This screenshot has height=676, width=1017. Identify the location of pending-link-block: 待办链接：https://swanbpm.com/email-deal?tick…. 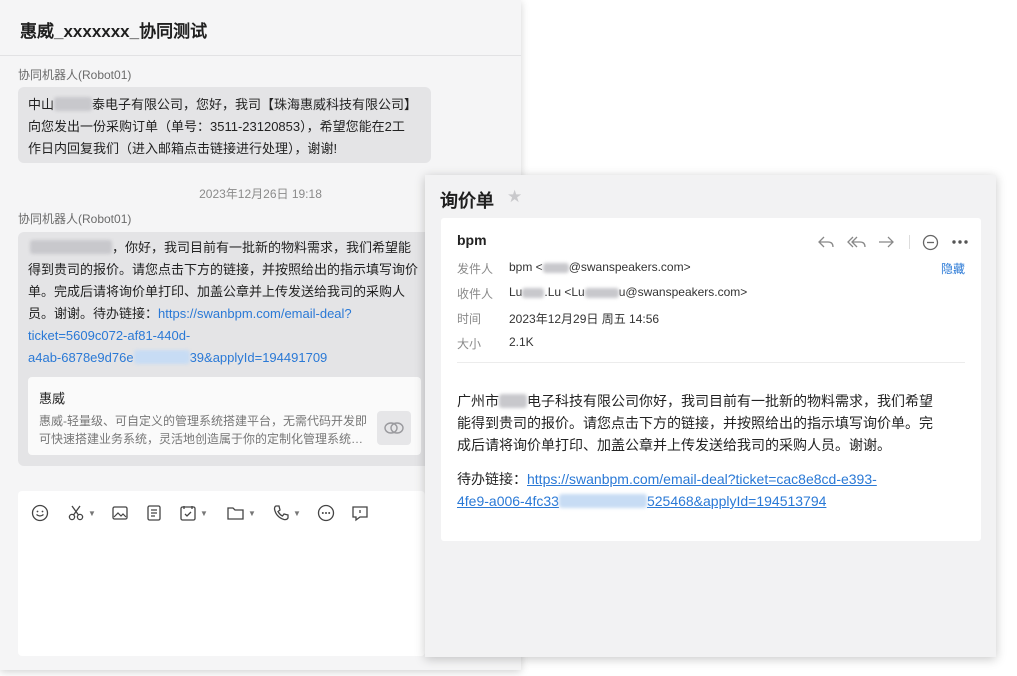
(712, 490).